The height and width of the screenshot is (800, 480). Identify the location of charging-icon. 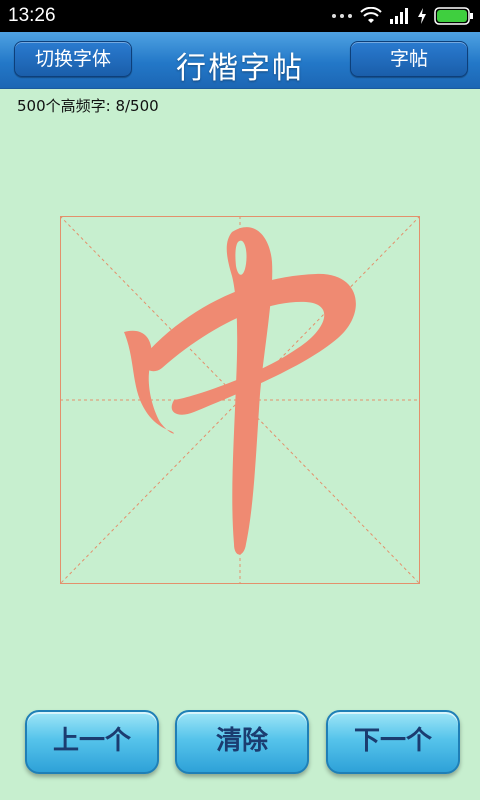
(422, 16).